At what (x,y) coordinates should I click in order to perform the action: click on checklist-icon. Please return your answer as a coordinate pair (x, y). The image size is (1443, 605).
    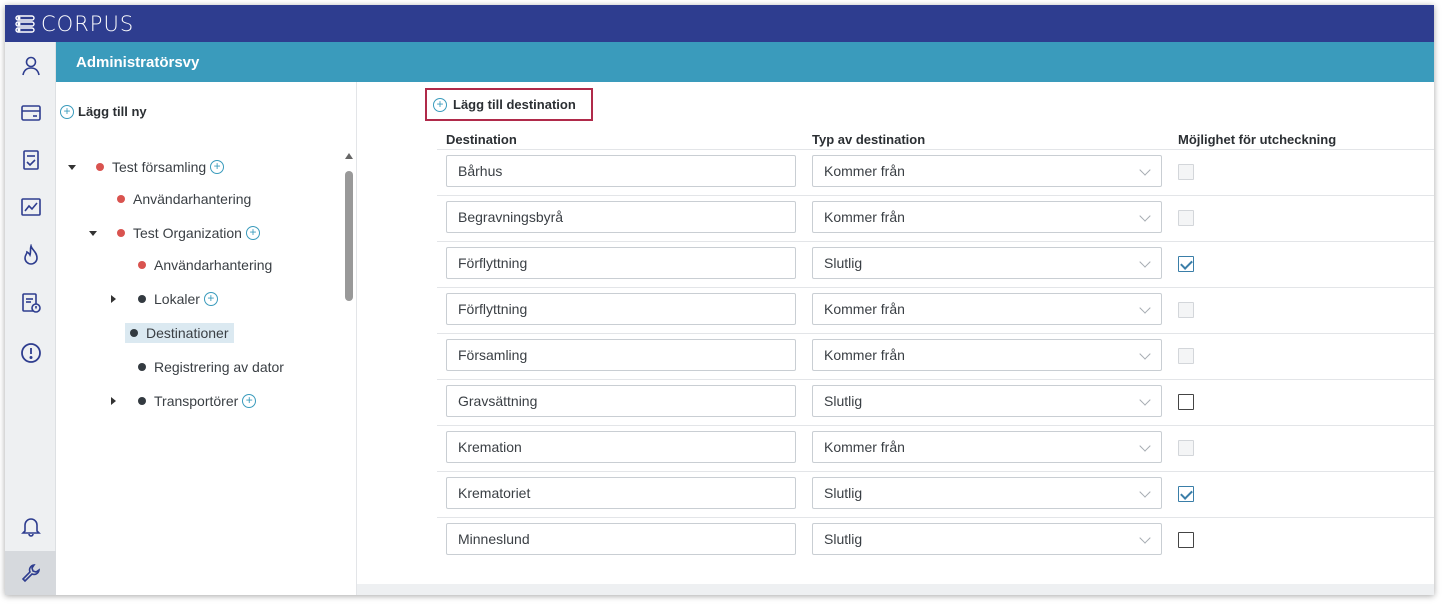
    Looking at the image, I should click on (30, 160).